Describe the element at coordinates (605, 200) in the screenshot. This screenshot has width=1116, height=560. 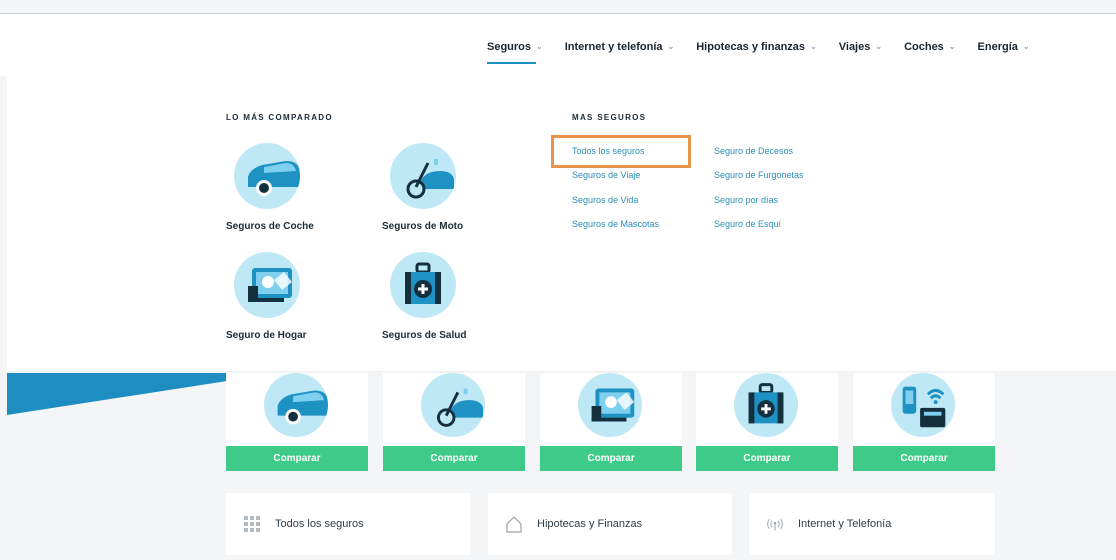
I see `link-seguros-de-vida: Seguros de Vida` at that location.